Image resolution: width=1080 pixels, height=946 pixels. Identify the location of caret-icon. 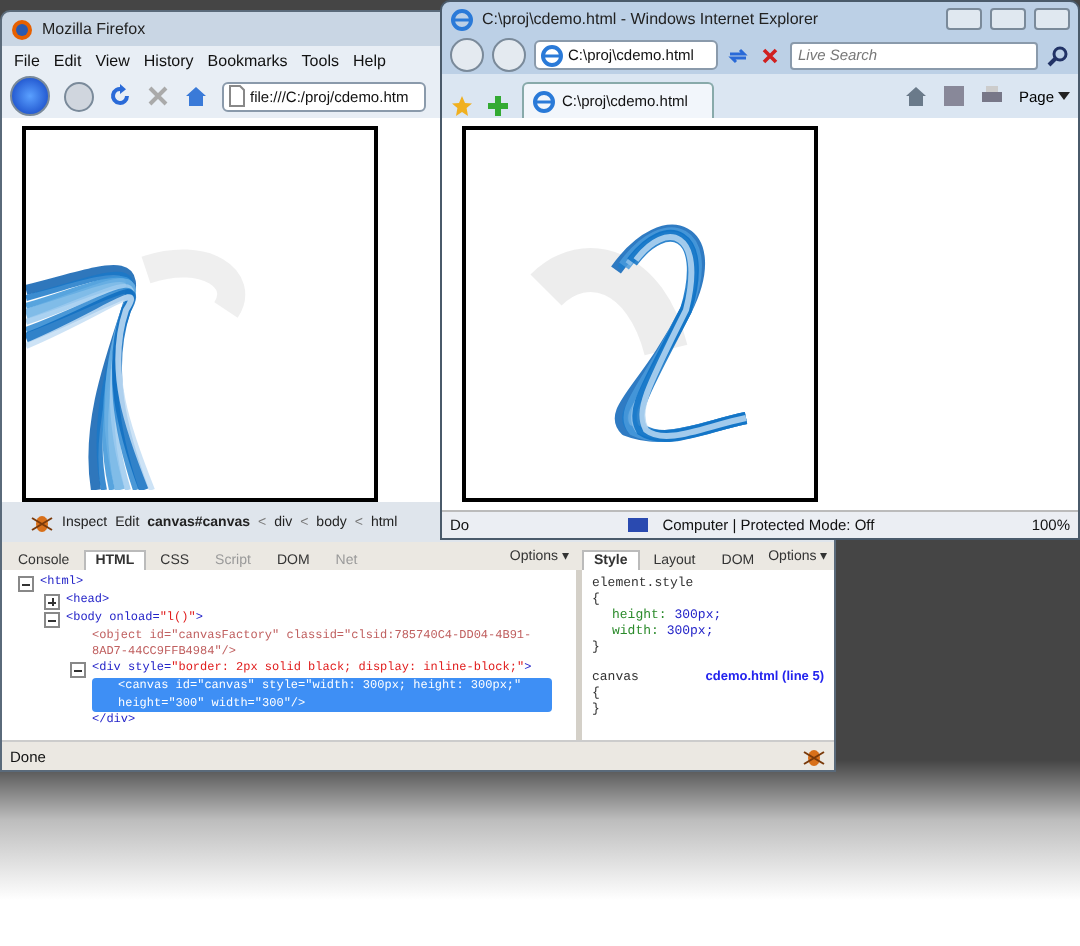
(1064, 96).